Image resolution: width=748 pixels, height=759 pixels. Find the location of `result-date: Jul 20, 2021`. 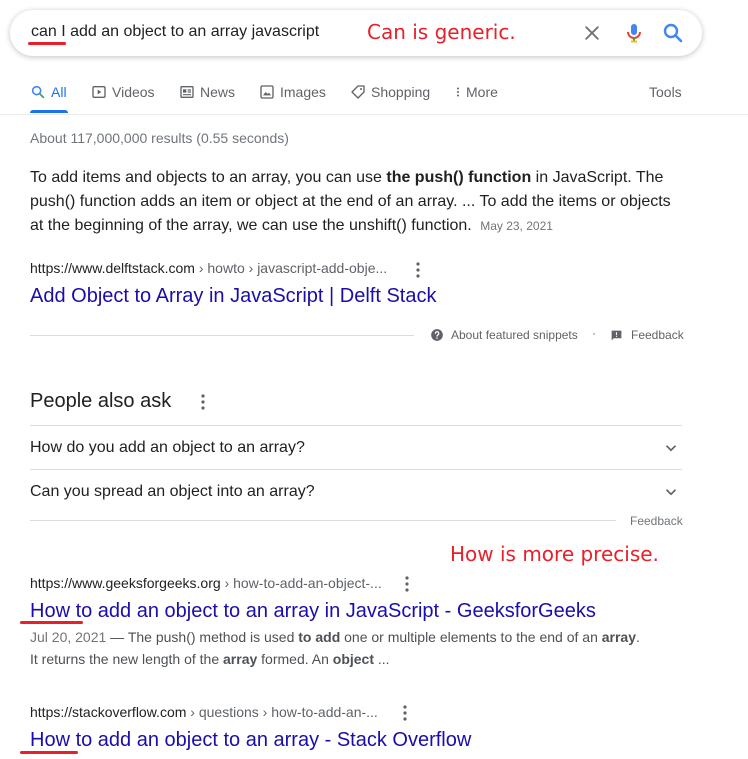

result-date: Jul 20, 2021 is located at coordinates (68, 637).